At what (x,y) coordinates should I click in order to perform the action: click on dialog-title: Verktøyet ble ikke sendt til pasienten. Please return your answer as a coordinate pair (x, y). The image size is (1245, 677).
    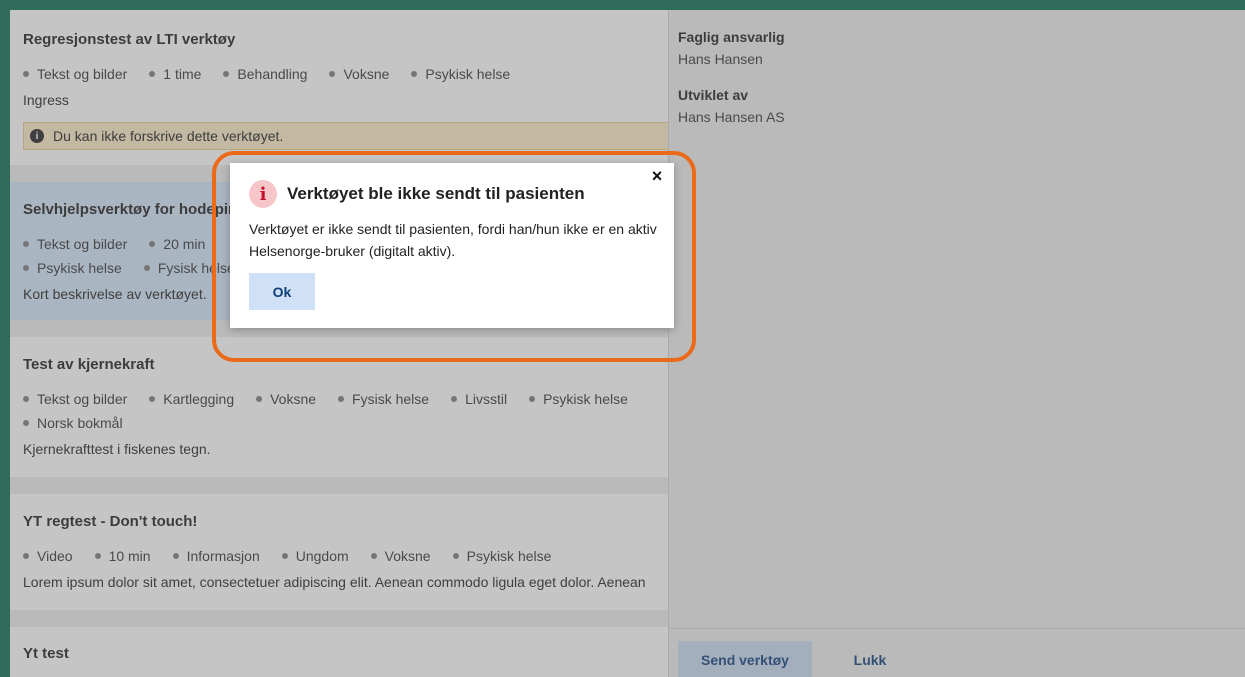
    Looking at the image, I should click on (436, 193).